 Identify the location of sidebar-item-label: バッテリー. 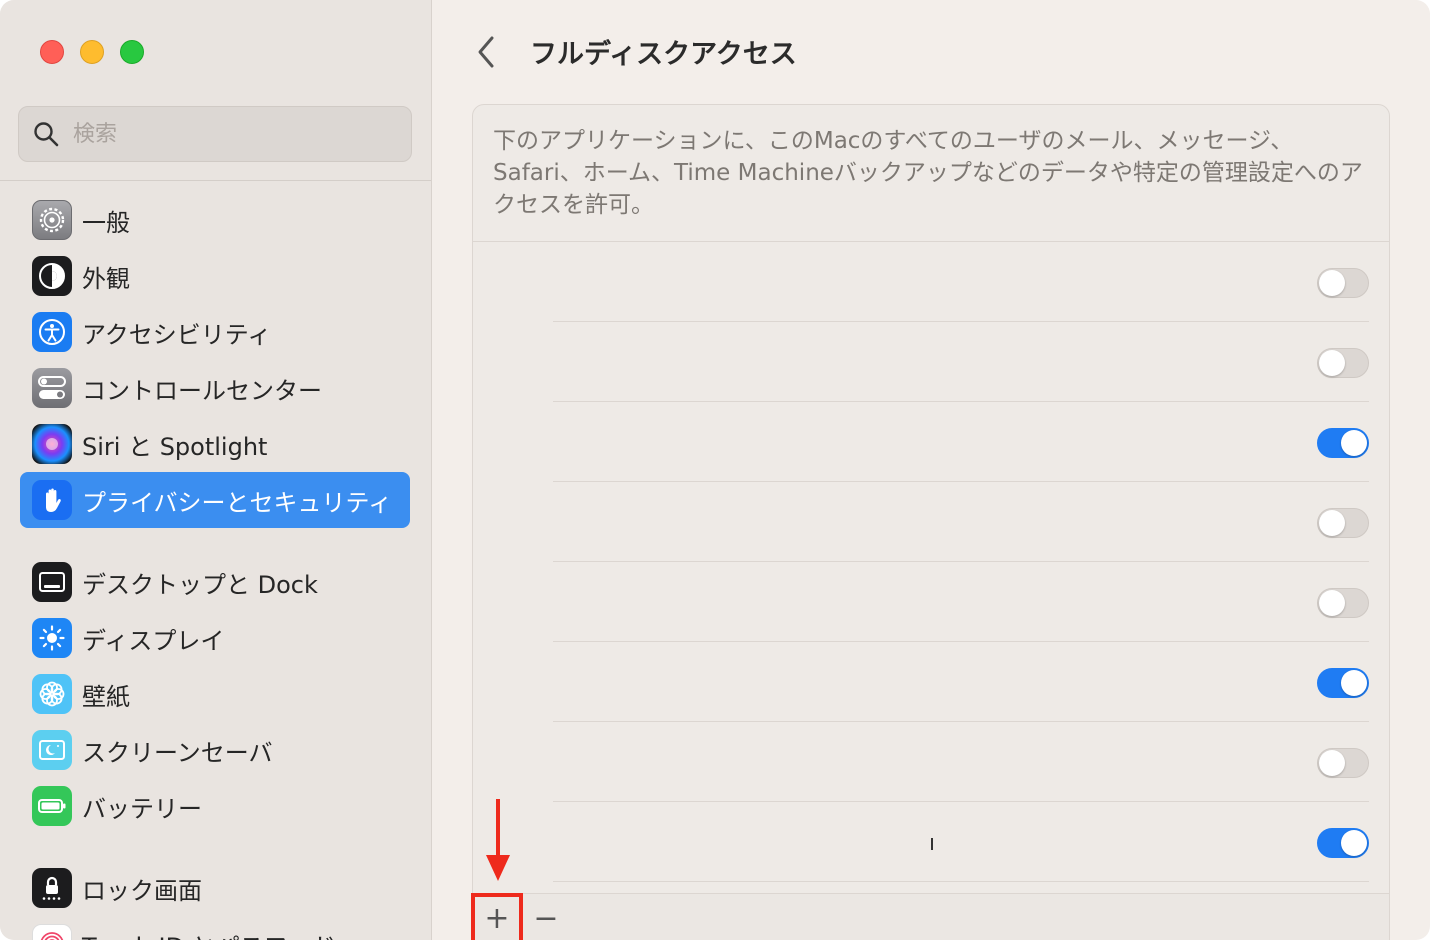
(142, 808).